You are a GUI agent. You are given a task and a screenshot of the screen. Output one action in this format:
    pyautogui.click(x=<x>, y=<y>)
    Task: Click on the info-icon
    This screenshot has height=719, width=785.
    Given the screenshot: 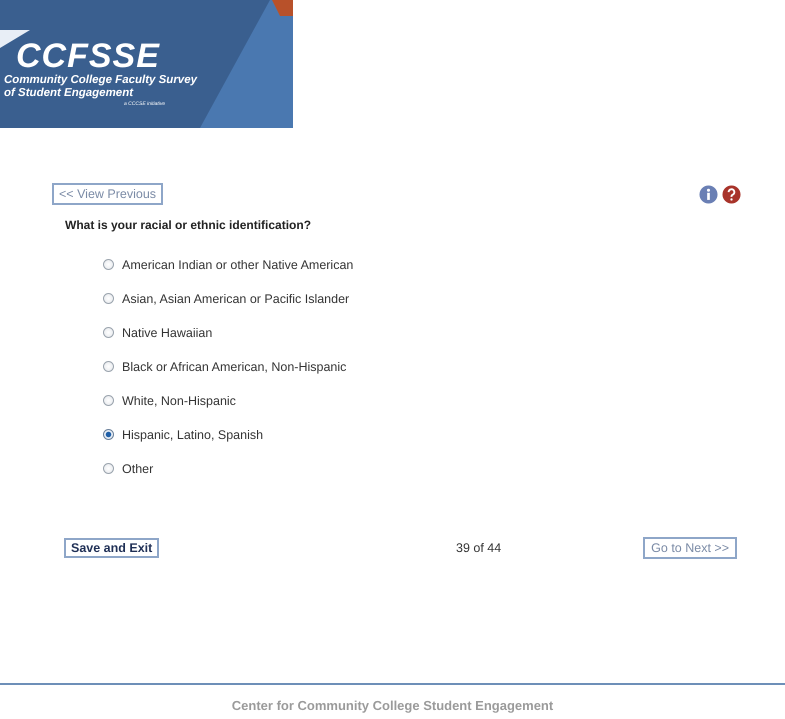 What is the action you would take?
    pyautogui.click(x=708, y=194)
    